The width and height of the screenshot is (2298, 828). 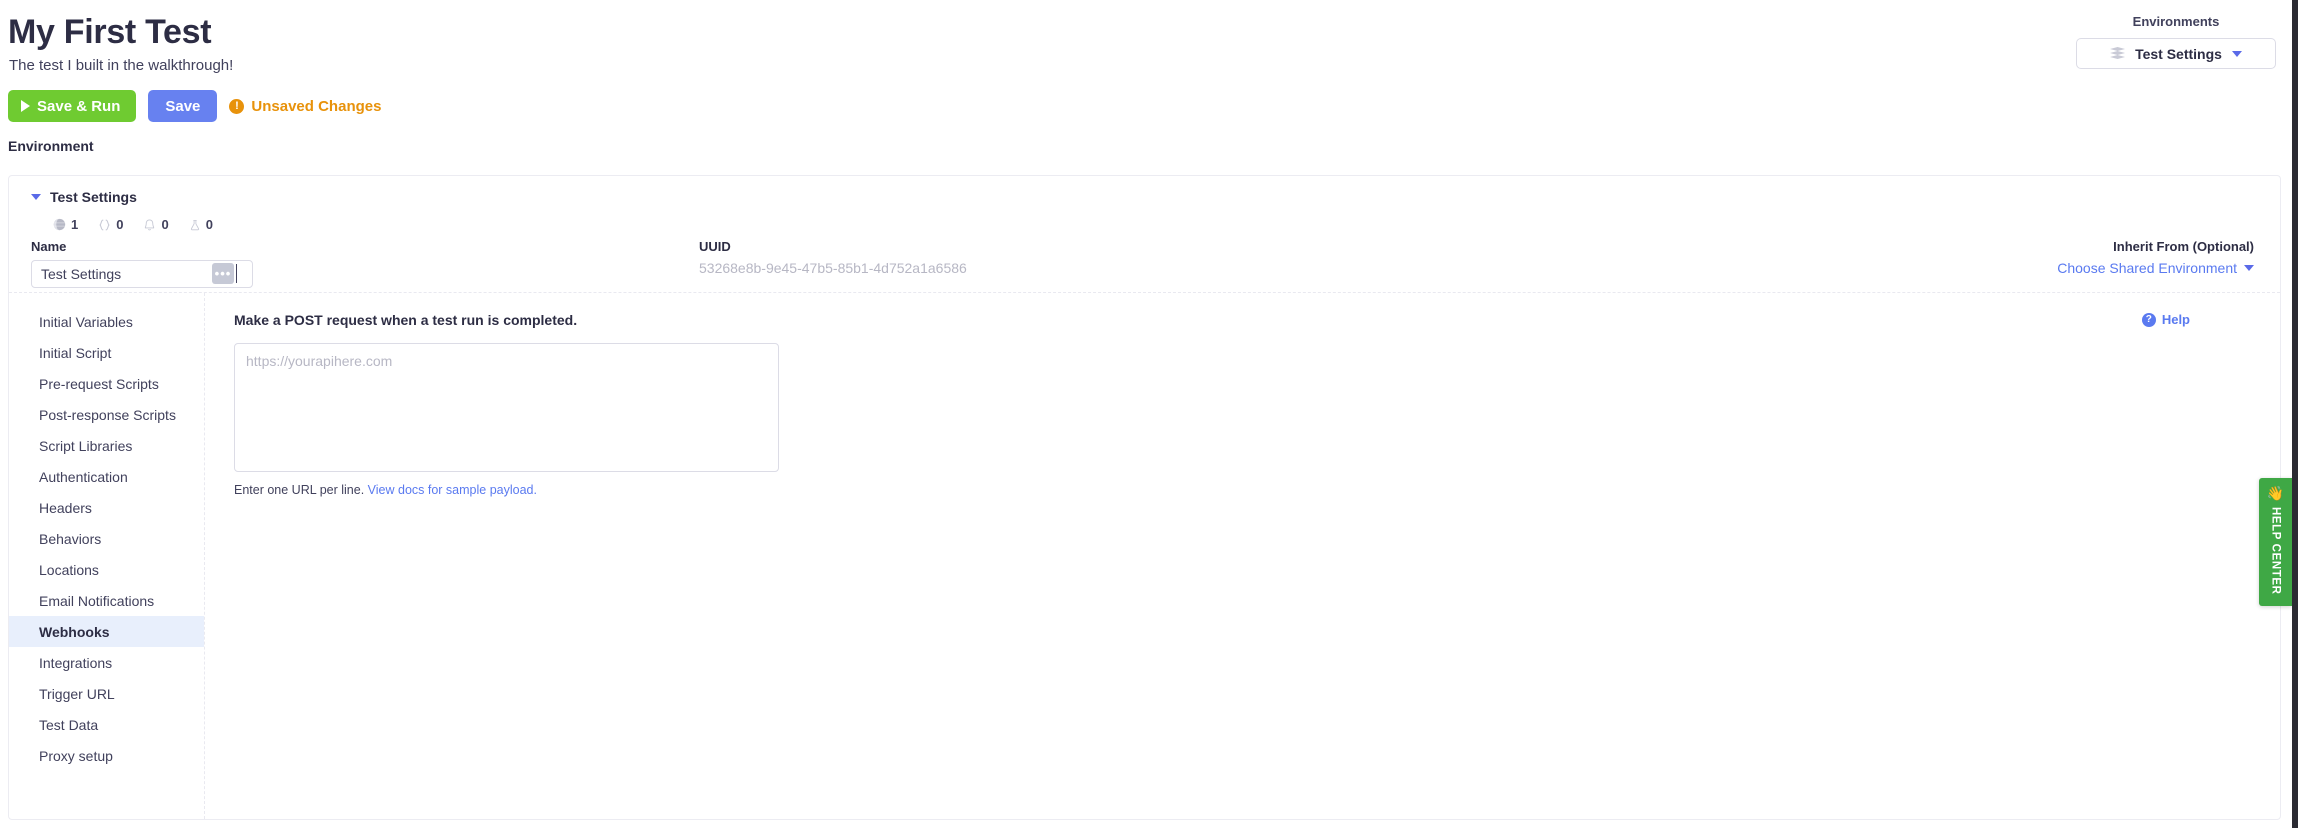 What do you see at coordinates (106, 755) in the screenshot?
I see `sidebar-item-proxy-setup: Proxy setup` at bounding box center [106, 755].